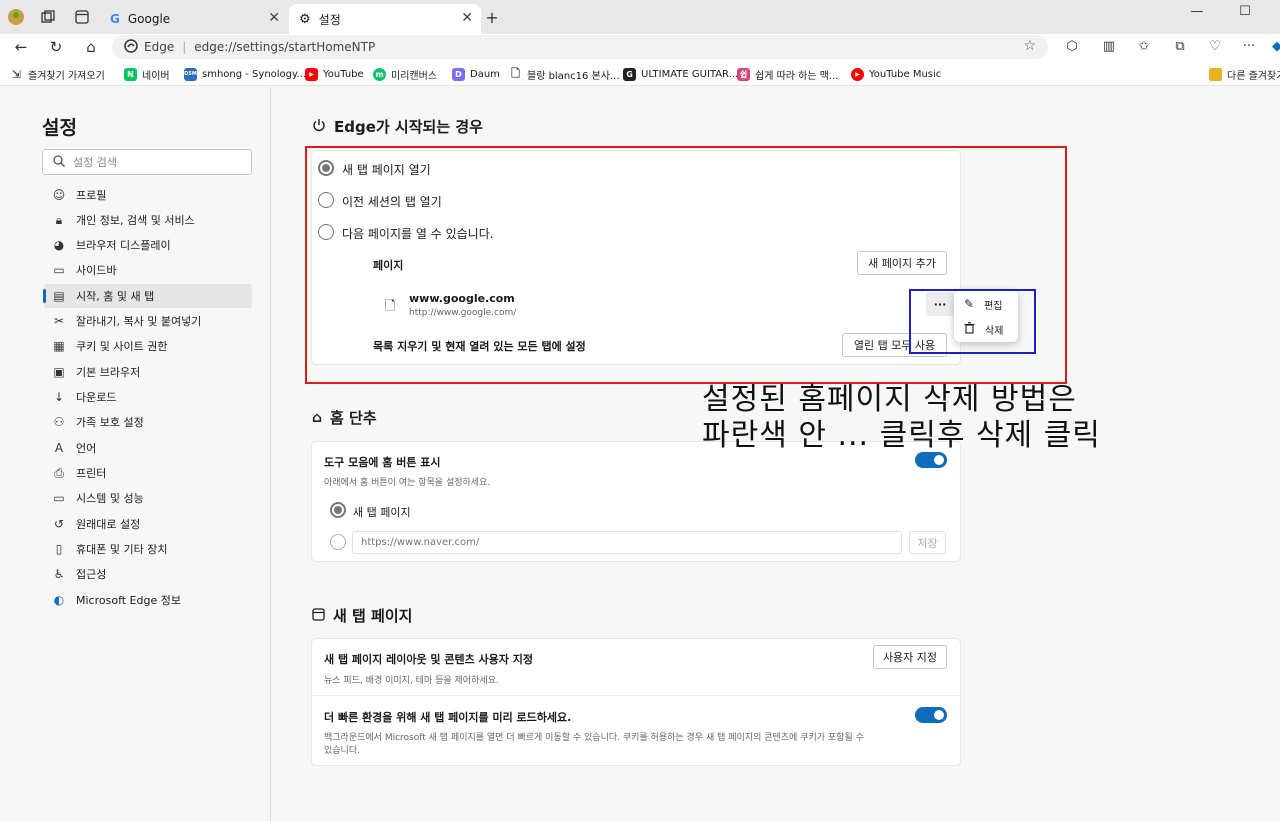 The height and width of the screenshot is (821, 1280). I want to click on youtube-icon: ▶, so click(311, 74).